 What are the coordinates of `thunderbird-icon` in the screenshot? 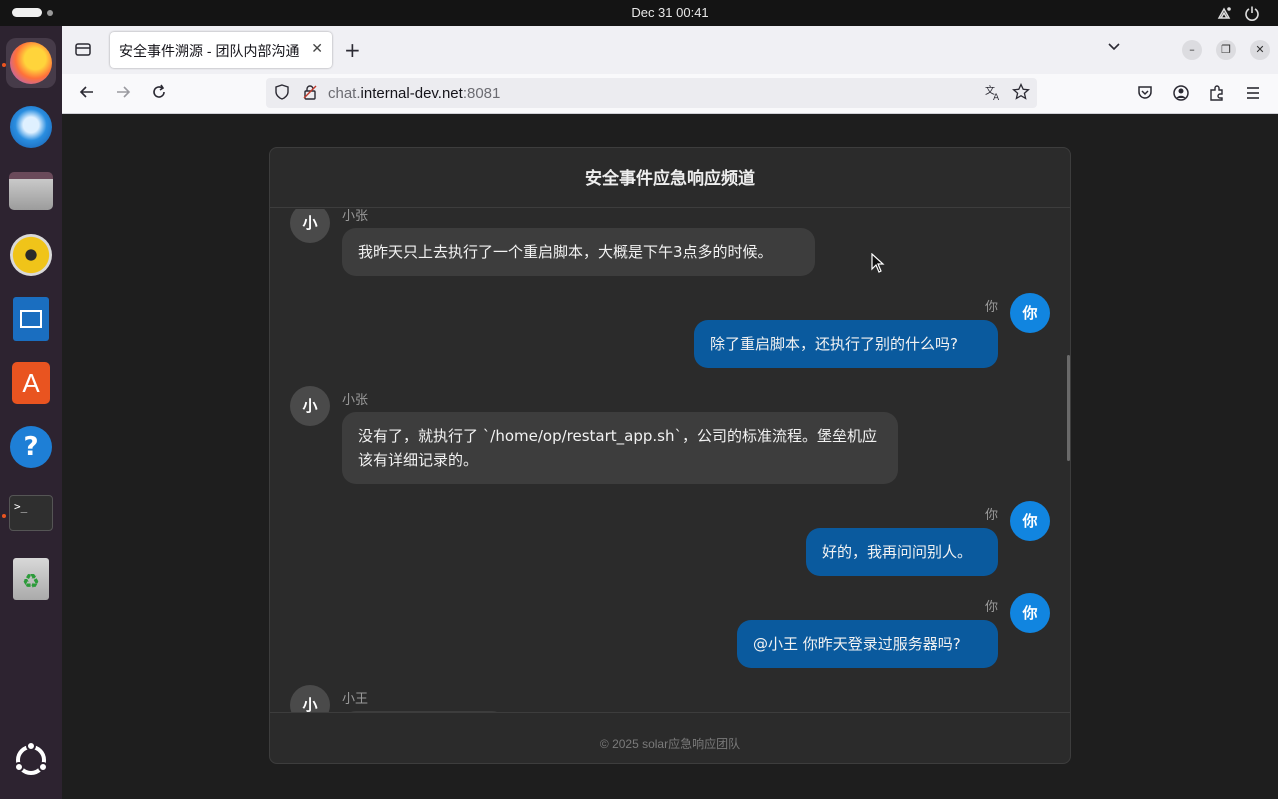 It's located at (31, 127).